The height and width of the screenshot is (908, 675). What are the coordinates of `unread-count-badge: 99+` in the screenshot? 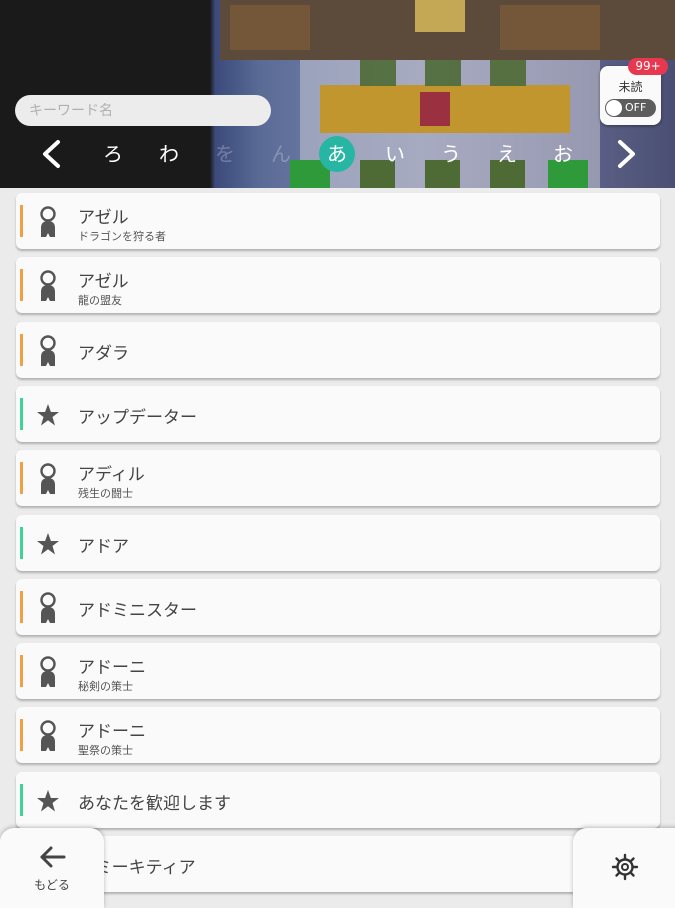 It's located at (648, 66).